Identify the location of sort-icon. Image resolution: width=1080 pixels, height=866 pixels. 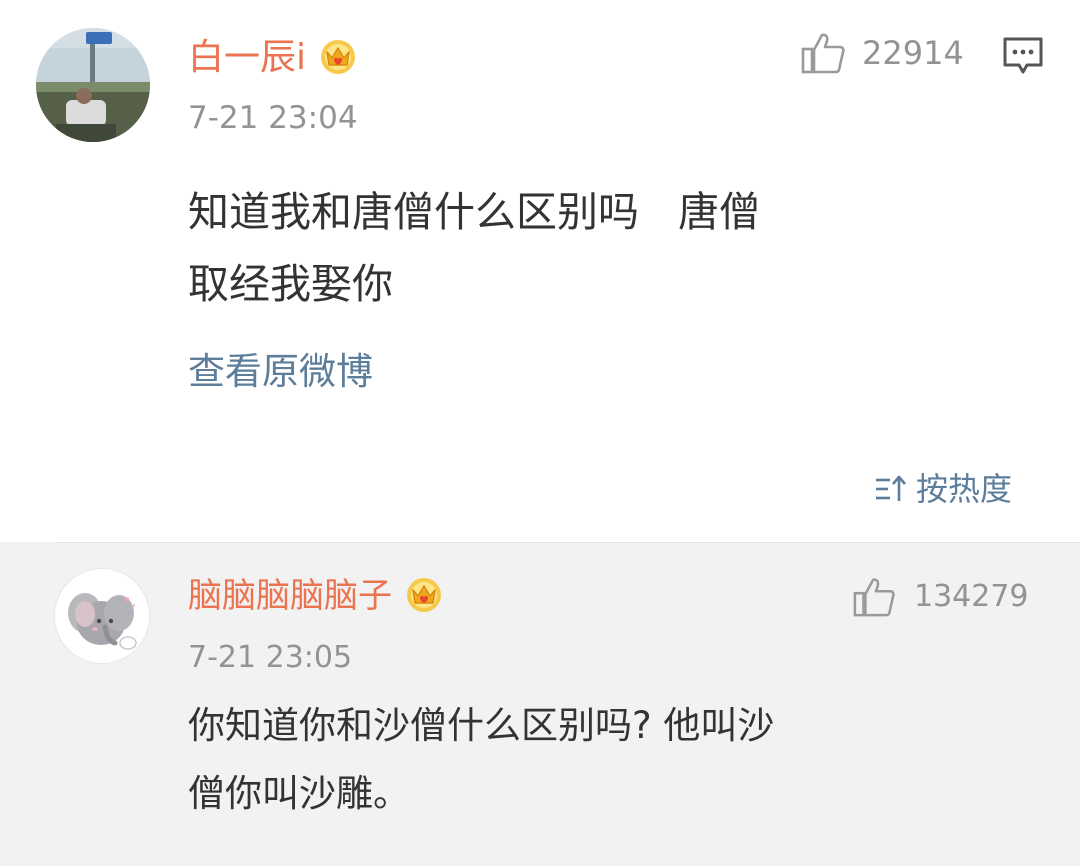
(891, 488).